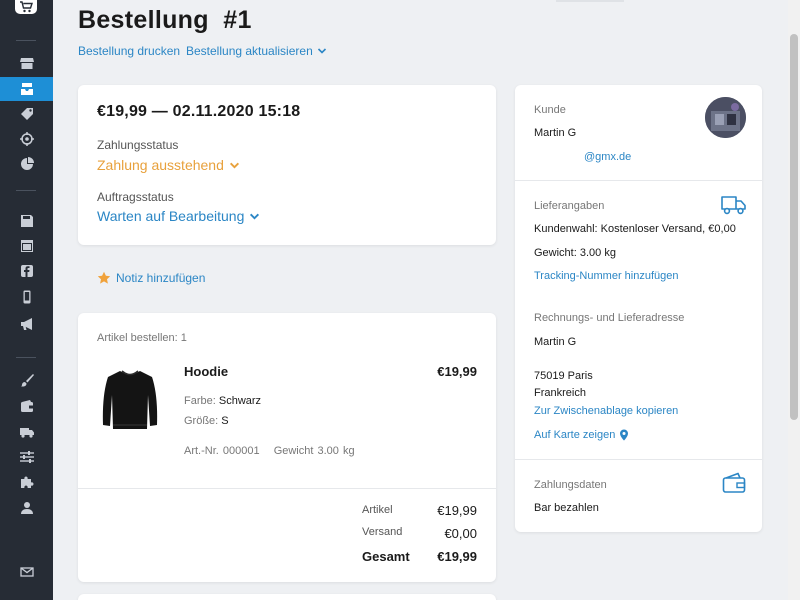 Image resolution: width=800 pixels, height=600 pixels. What do you see at coordinates (206, 371) in the screenshot?
I see `product-name: Hoodie` at bounding box center [206, 371].